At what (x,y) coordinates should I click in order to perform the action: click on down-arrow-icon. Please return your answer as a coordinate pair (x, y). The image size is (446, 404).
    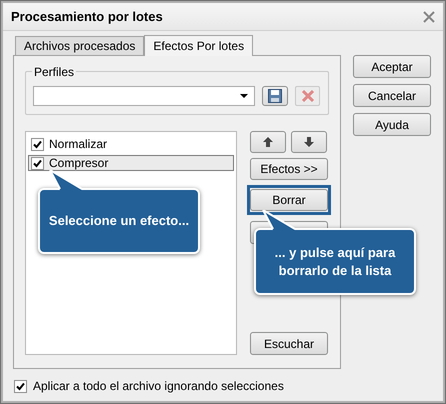
    Looking at the image, I should click on (309, 142).